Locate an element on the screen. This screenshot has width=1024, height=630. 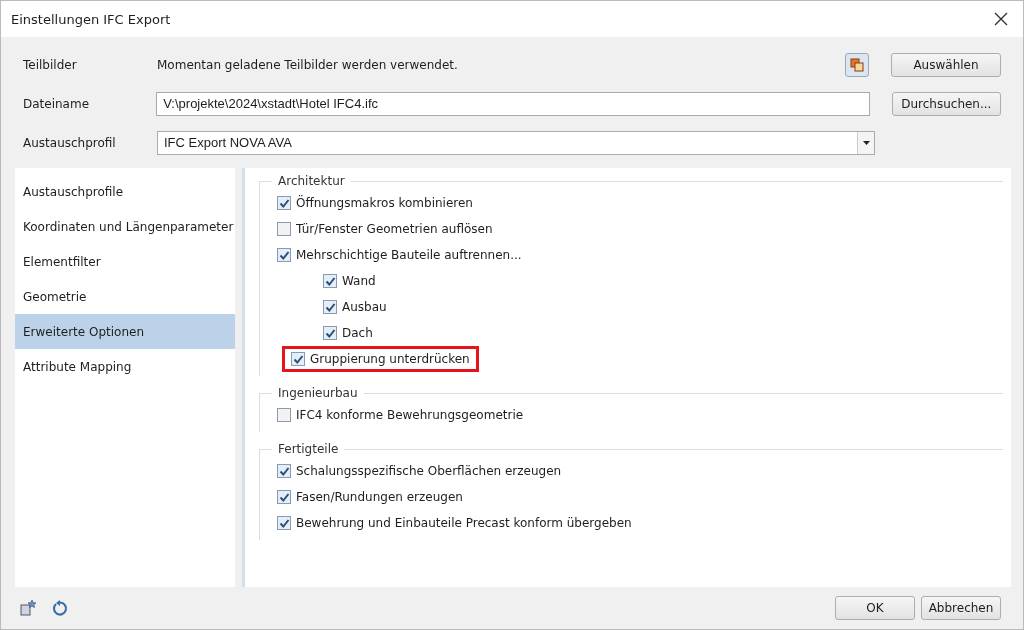
sidebar-item: Erweiterte Optionen is located at coordinates (125, 331).